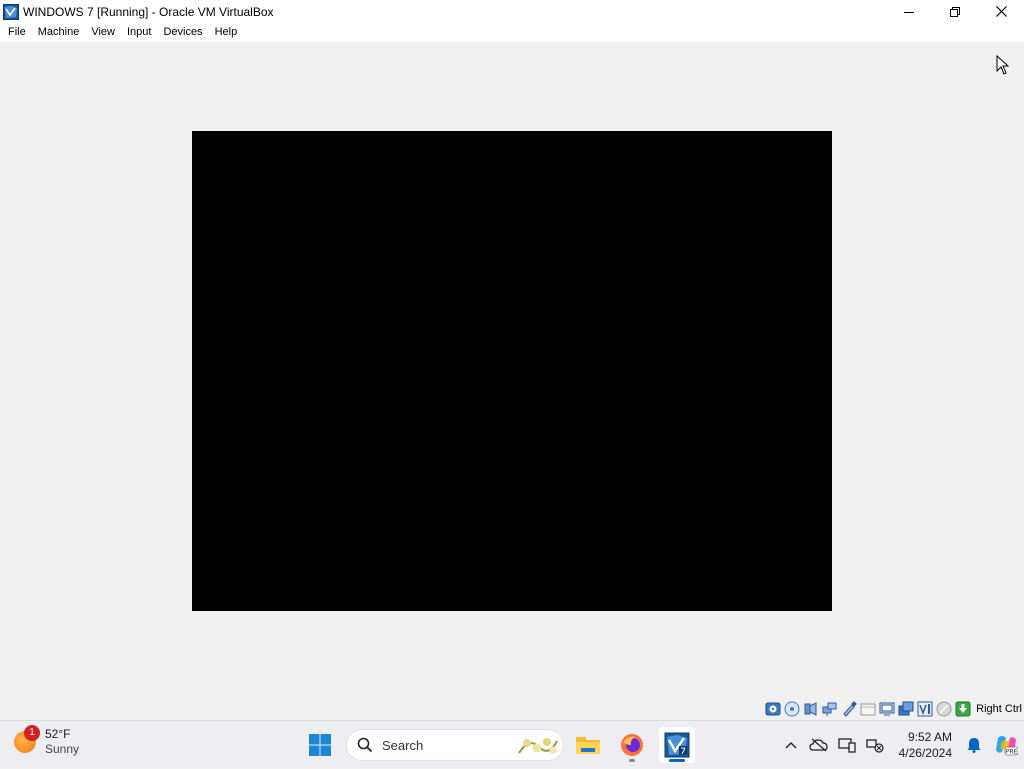 Image resolution: width=1024 pixels, height=769 pixels. What do you see at coordinates (963, 709) in the screenshot?
I see `keyboard-capture-icon` at bounding box center [963, 709].